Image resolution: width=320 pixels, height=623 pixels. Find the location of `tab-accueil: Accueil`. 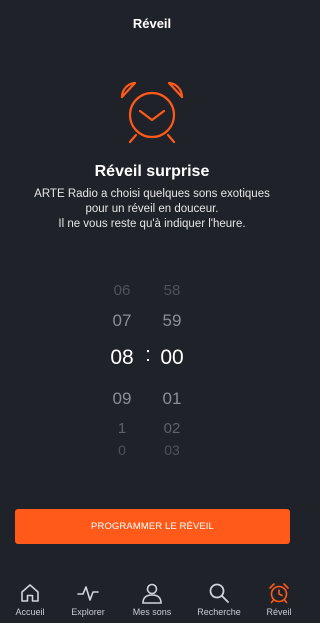

tab-accueil: Accueil is located at coordinates (30, 598).